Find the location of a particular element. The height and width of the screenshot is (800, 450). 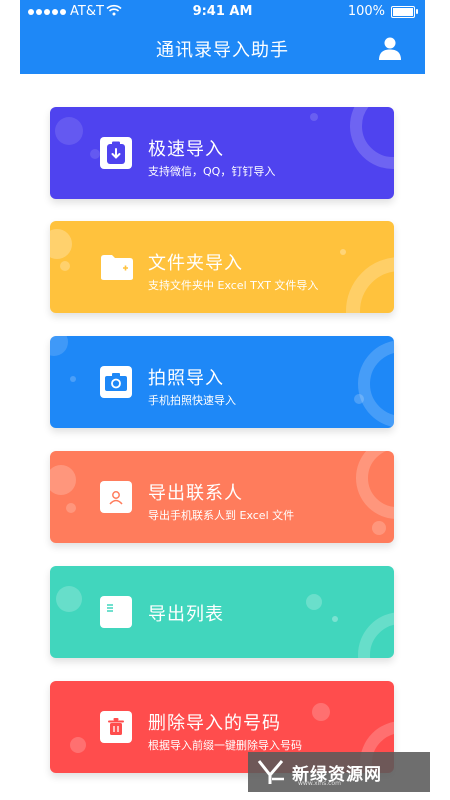

card-title: 拍照导入 is located at coordinates (186, 378).